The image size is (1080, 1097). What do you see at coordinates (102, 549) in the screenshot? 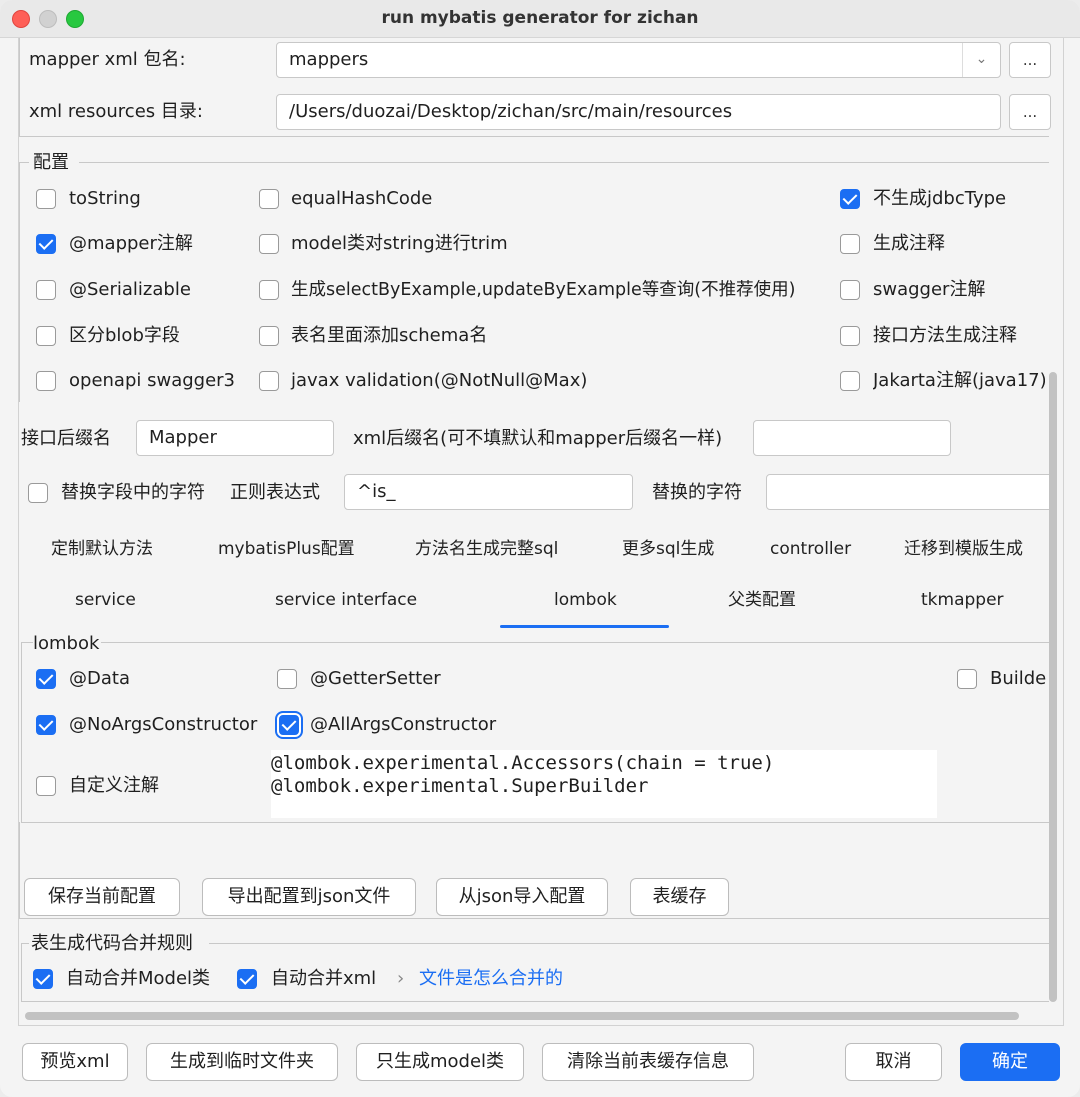
I see `tab-custom-default-methods: 定制默认方法` at bounding box center [102, 549].